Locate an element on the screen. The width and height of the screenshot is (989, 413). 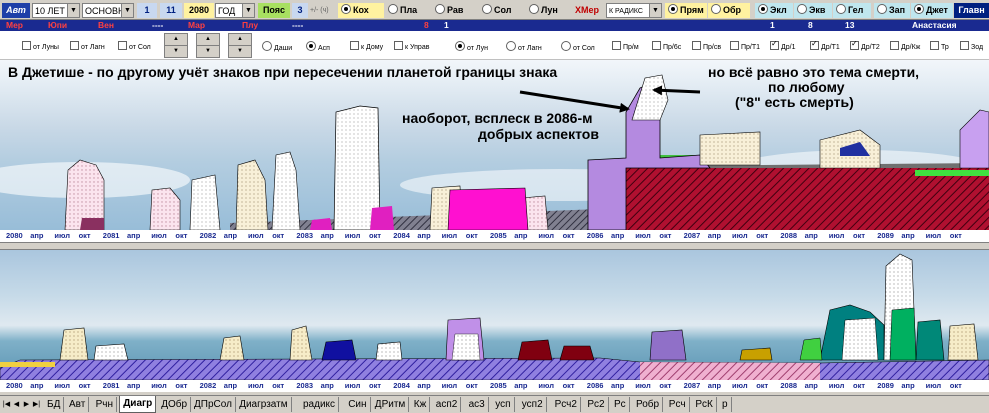
planet-plu: Плу is located at coordinates (250, 25).